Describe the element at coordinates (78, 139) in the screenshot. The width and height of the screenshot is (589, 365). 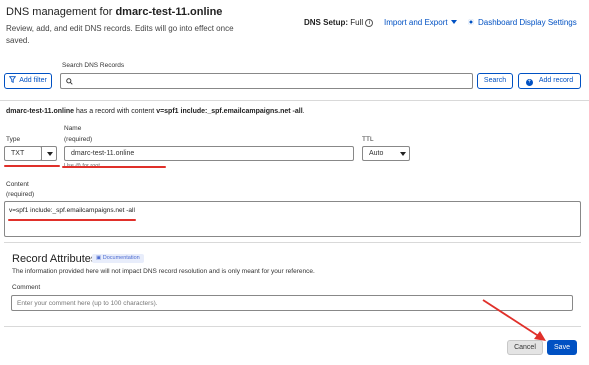
I see `name-required-label: (required)` at that location.